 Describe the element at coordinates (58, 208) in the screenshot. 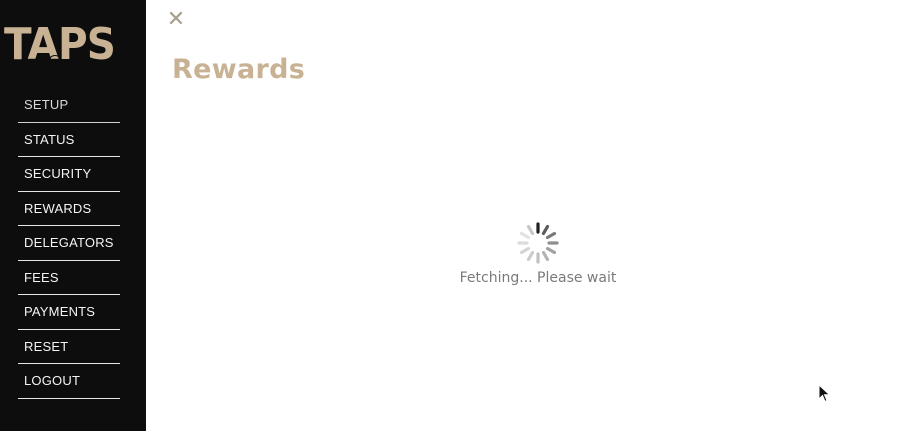

I see `sidebar-item-label: REWARDS` at that location.